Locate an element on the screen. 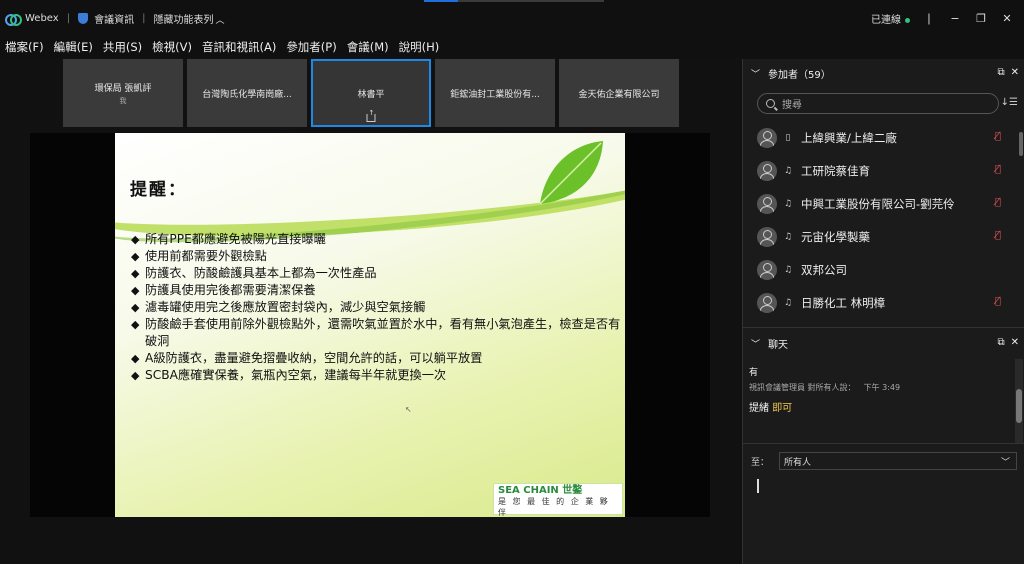  hide-menu-bar-button: 隱藏功能表列 ︿ is located at coordinates (188, 18).